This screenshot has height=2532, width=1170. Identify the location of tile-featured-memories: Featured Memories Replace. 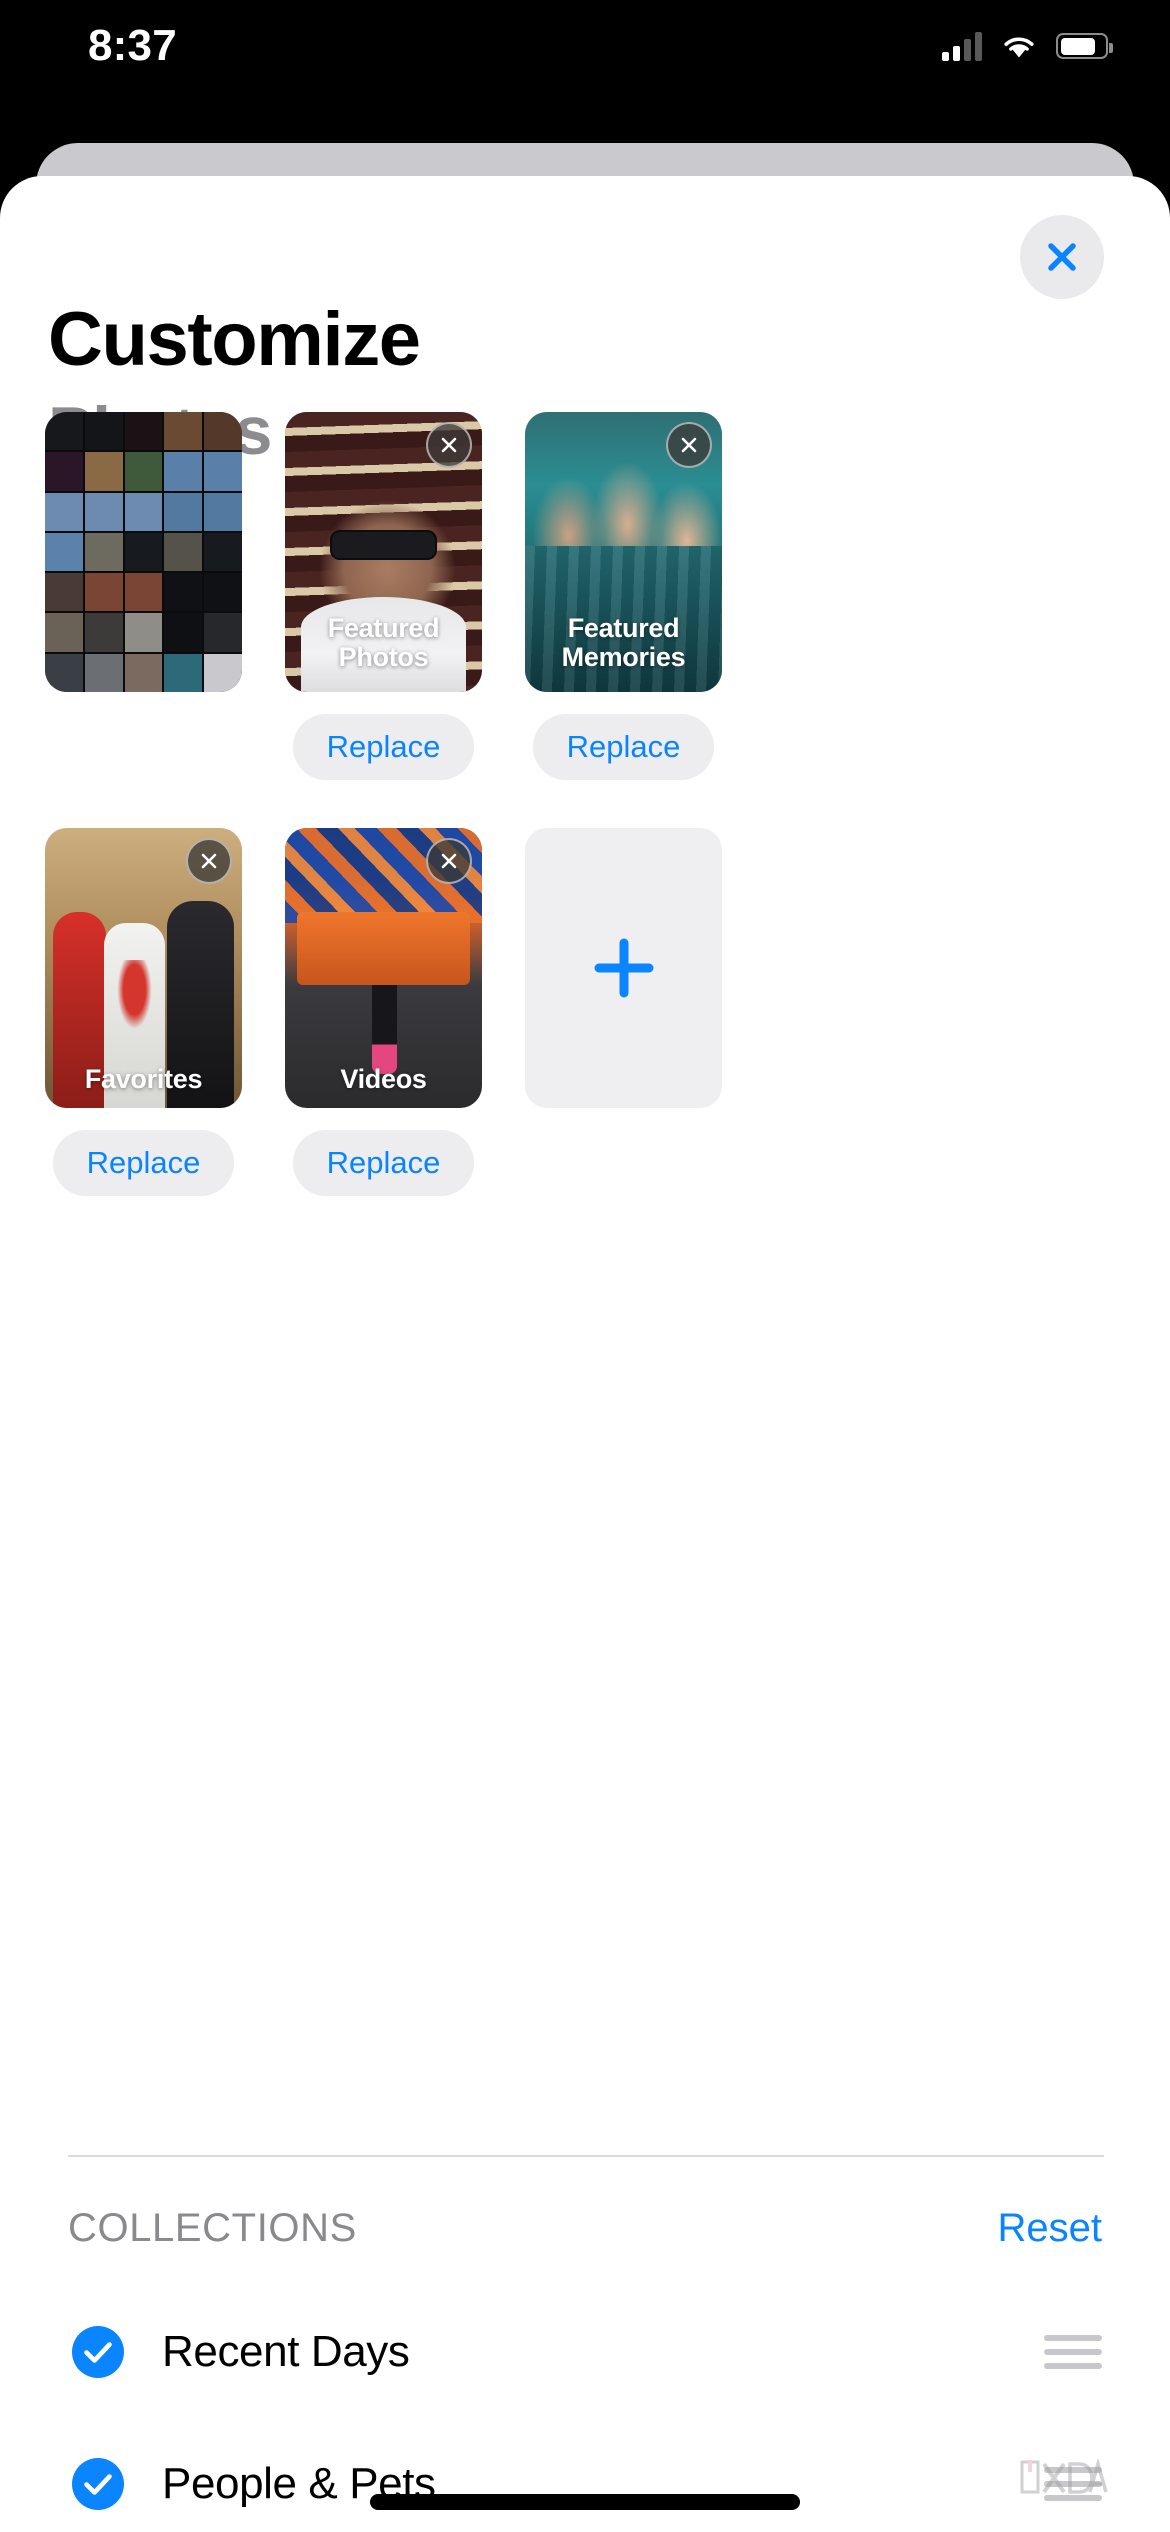
(623, 596).